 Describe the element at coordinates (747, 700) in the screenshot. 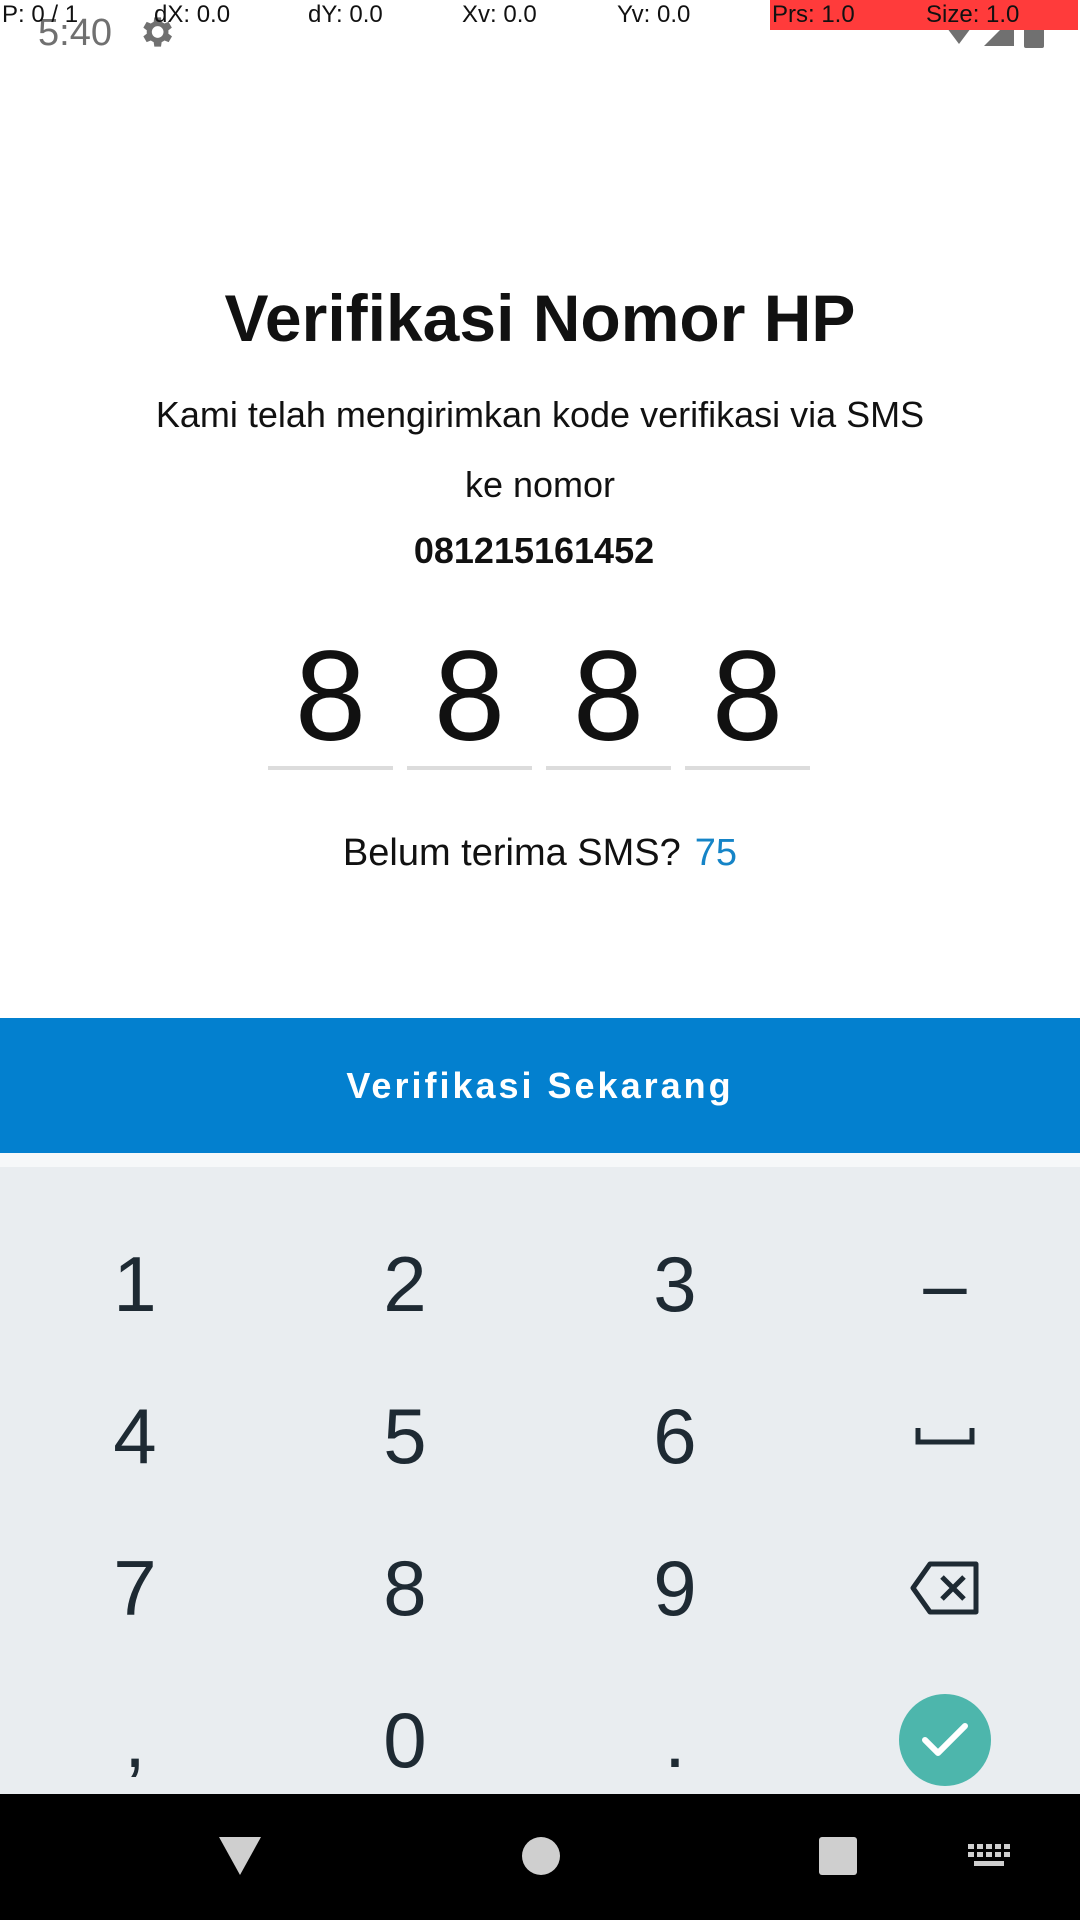

I see `otp-digit-4: 8` at that location.